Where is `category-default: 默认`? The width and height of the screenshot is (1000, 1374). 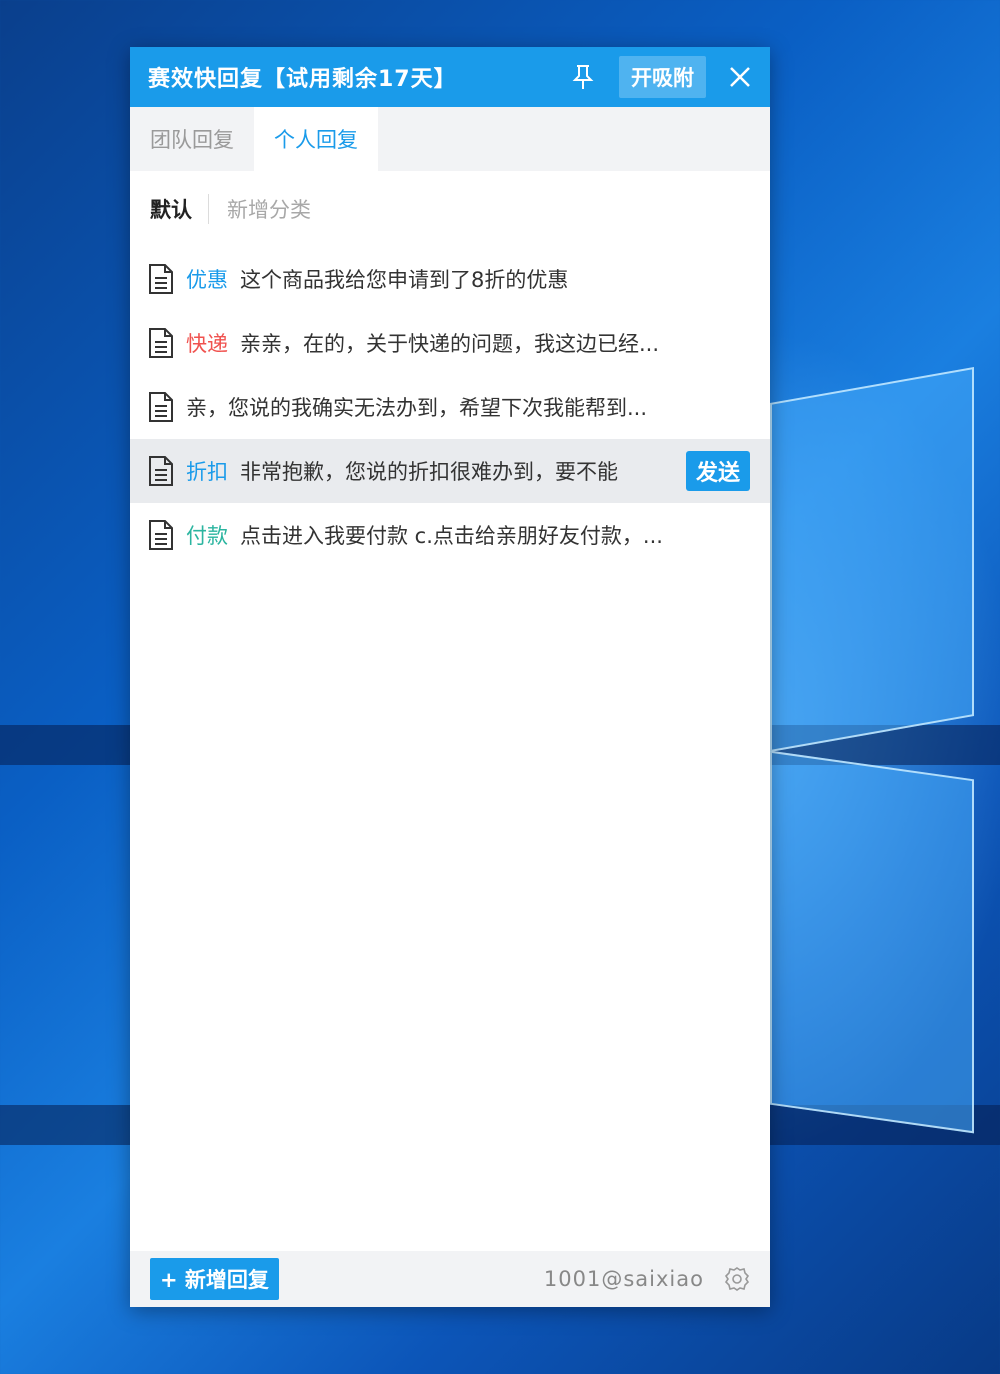 category-default: 默认 is located at coordinates (179, 209).